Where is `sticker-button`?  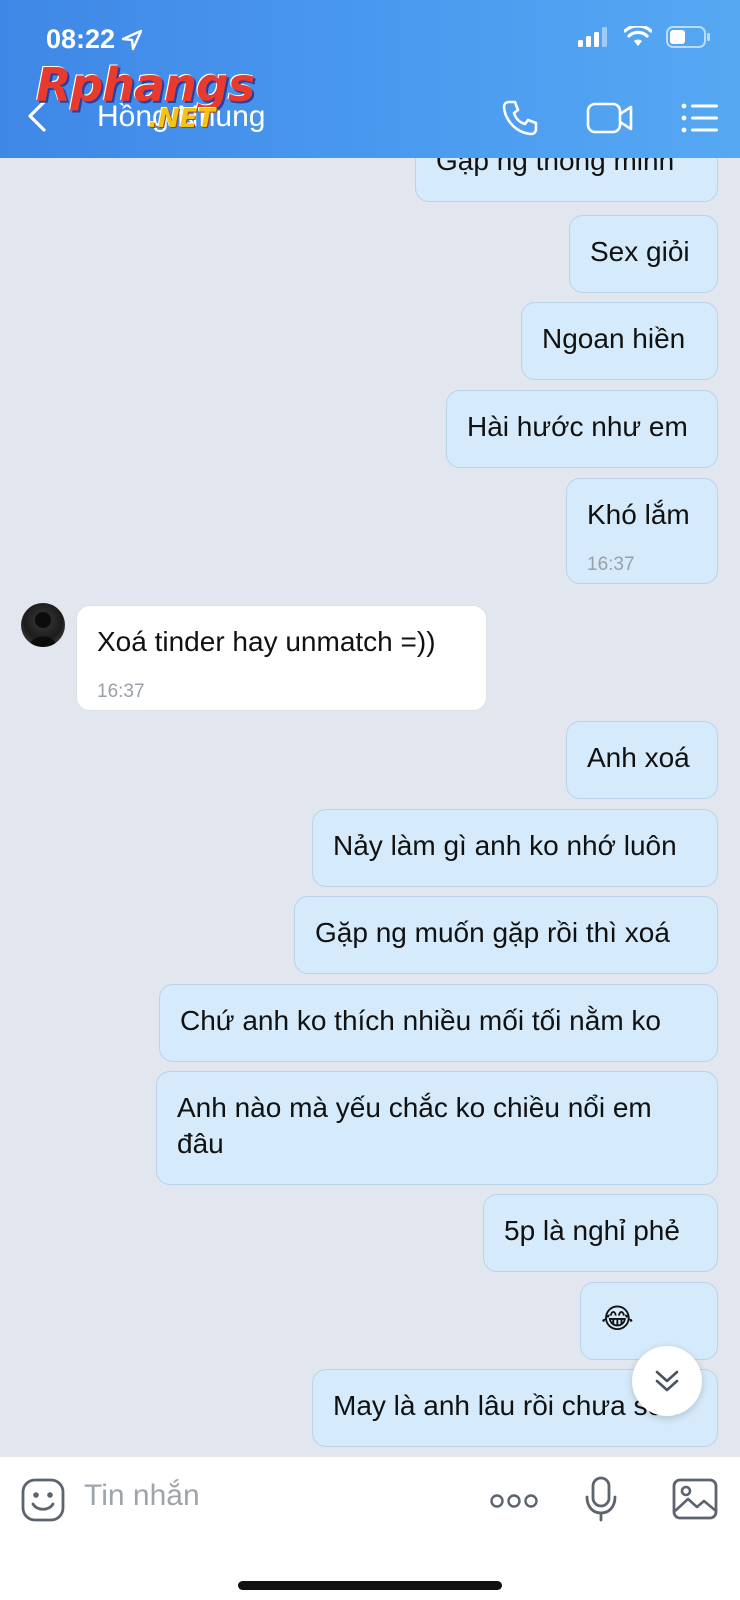 sticker-button is located at coordinates (43, 1502).